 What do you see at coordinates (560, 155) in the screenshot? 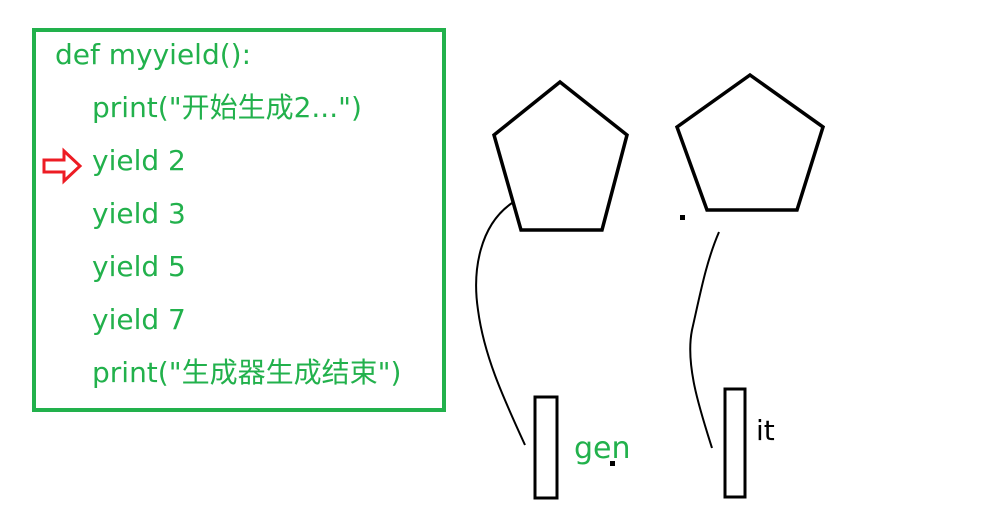
I see `generator-pentagon` at bounding box center [560, 155].